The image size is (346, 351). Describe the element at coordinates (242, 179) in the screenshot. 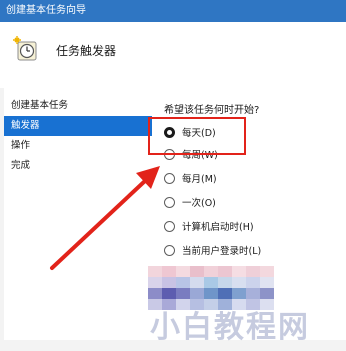

I see `radio-monthly: 每月(M)` at that location.